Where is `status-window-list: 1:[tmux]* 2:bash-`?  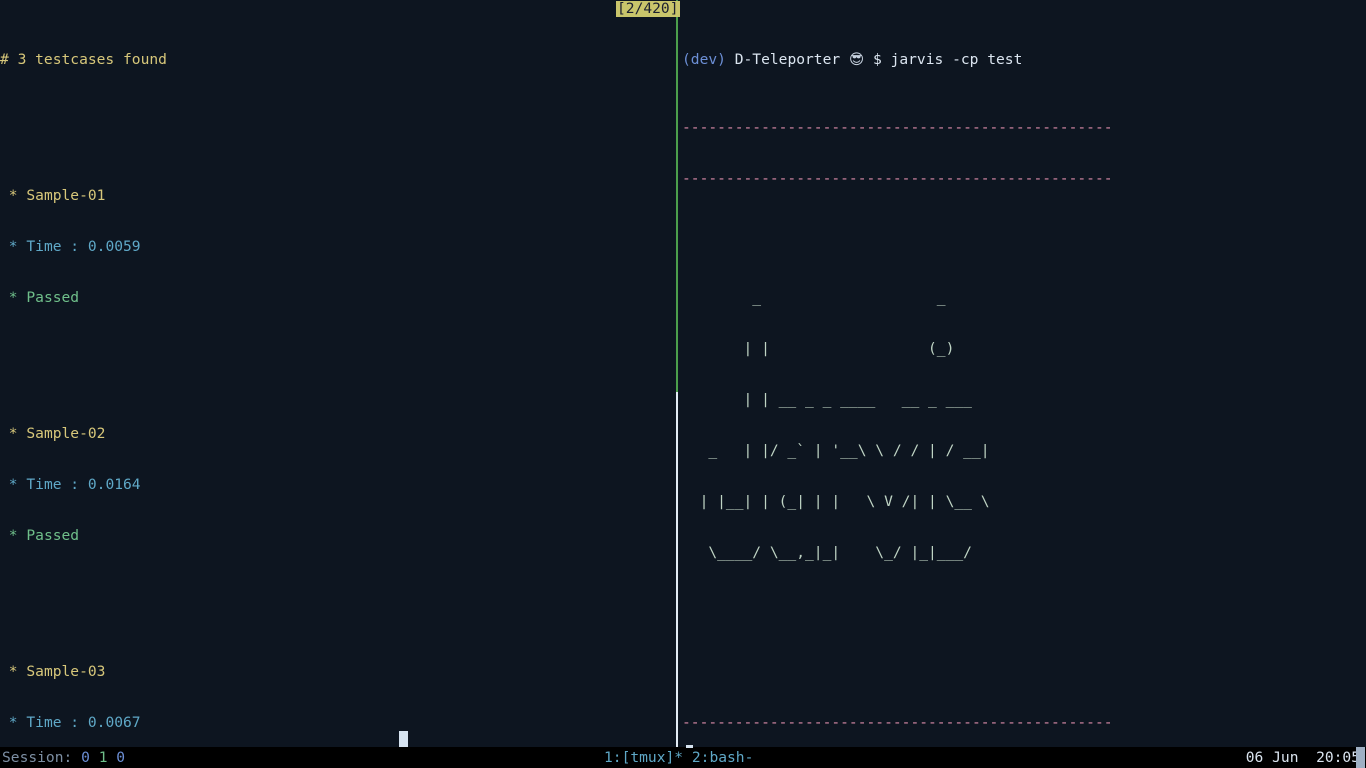
status-window-list: 1:[tmux]* 2:bash- is located at coordinates (678, 757).